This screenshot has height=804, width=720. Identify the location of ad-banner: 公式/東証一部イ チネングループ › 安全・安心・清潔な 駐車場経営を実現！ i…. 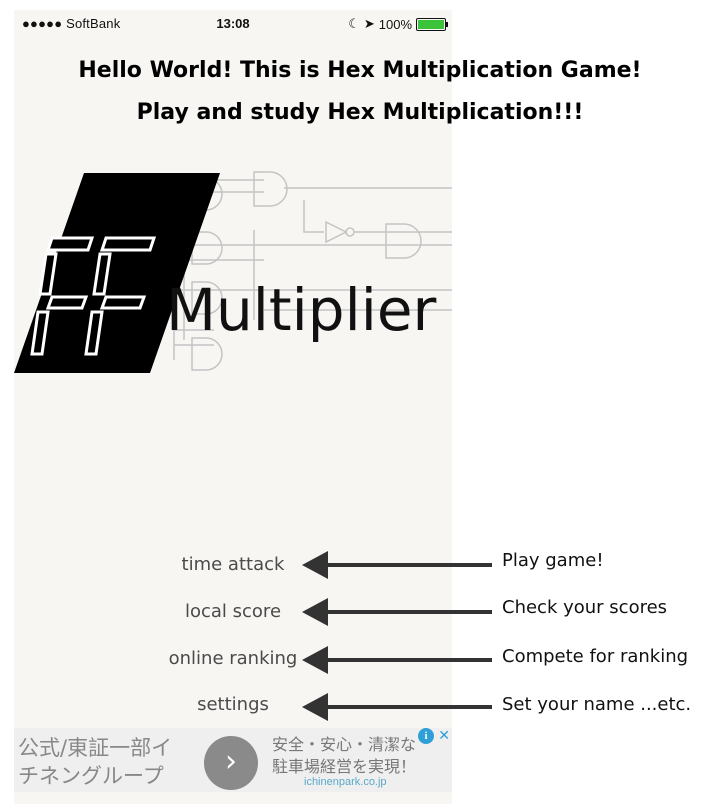
(233, 759).